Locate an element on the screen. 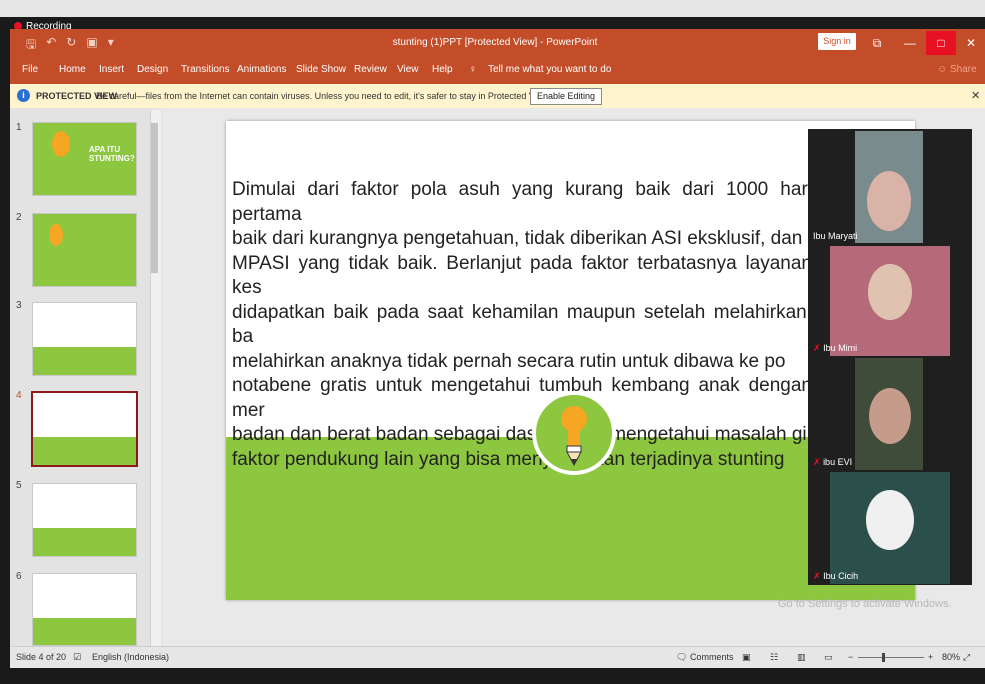 The width and height of the screenshot is (985, 684). zoom-in-icon: + is located at coordinates (930, 657).